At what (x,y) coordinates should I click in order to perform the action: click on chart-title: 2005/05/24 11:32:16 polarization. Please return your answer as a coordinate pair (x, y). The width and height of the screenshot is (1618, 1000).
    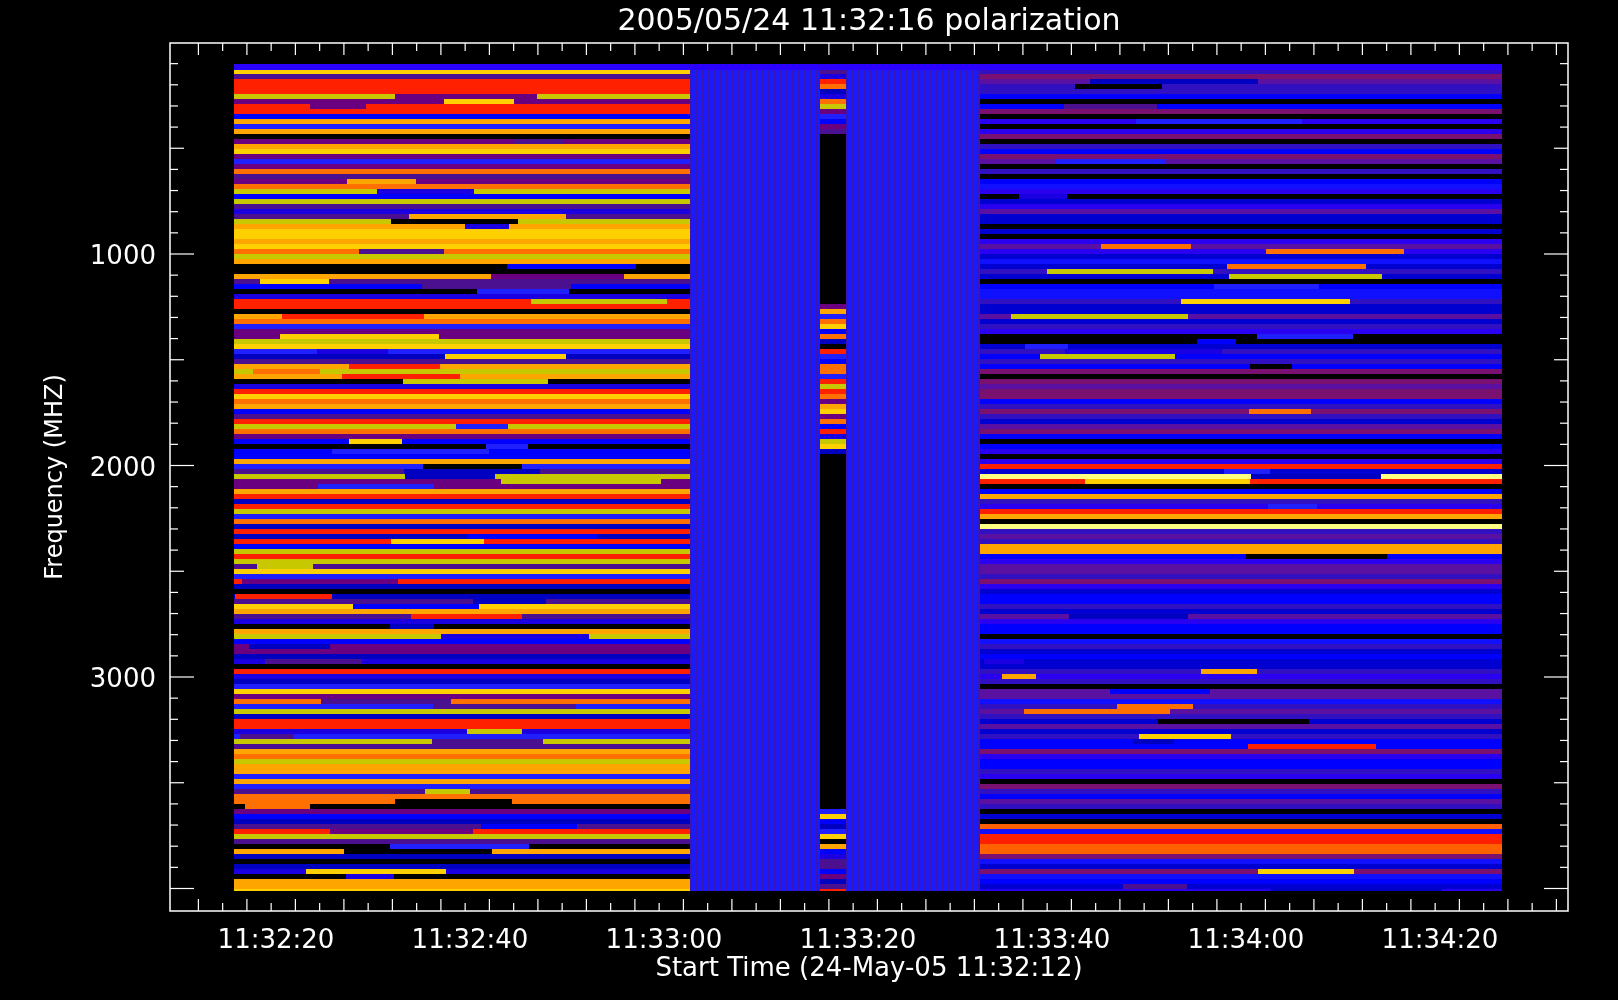
    Looking at the image, I should click on (869, 19).